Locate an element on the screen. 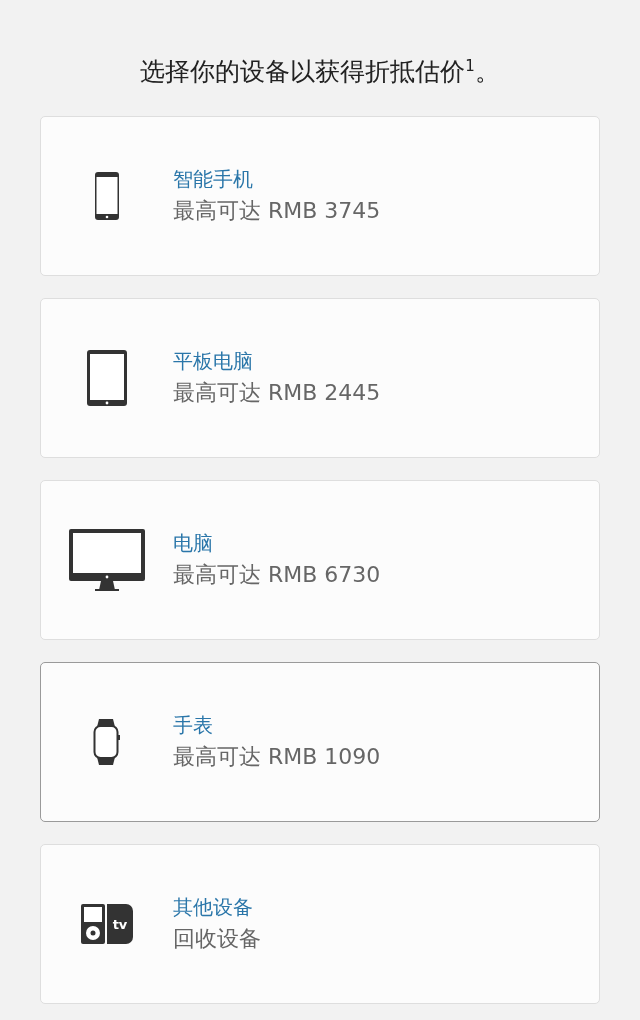 The height and width of the screenshot is (1020, 640). device-name: 手表 is located at coordinates (193, 726).